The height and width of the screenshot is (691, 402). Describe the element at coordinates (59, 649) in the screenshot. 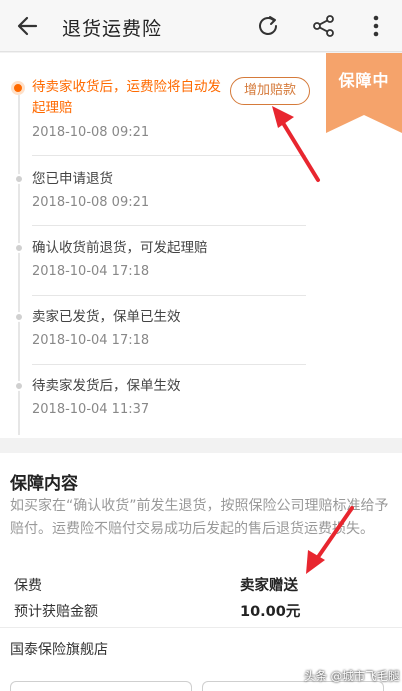

I see `insurer-shop-link: 国泰保险旗舰店` at that location.